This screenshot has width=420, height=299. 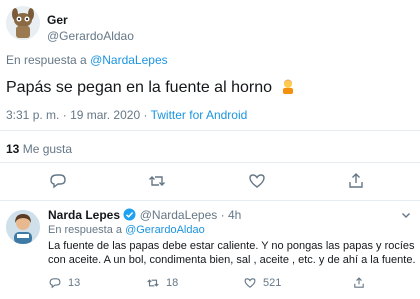 I want to click on narda-avatar-image, so click(x=23, y=227).